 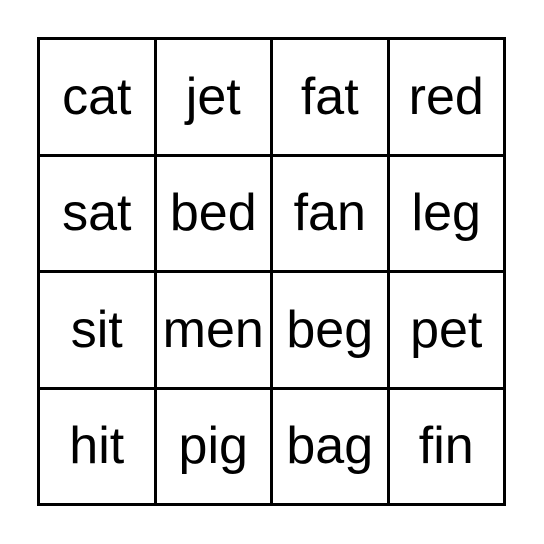 I want to click on bingo-cell-r4c2: pig, so click(x=213, y=446).